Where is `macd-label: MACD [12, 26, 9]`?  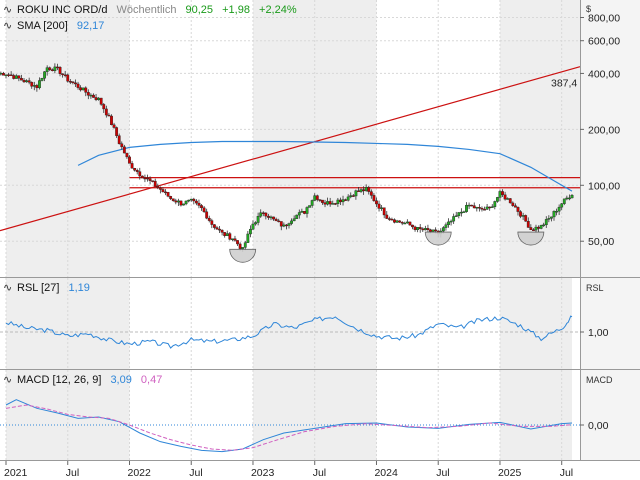 macd-label: MACD [12, 26, 9] is located at coordinates (59, 380).